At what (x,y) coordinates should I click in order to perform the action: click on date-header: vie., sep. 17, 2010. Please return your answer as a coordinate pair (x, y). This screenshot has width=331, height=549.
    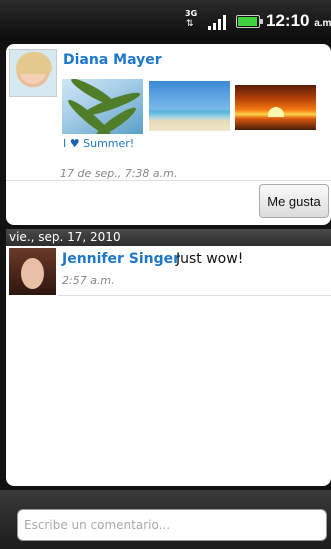
    Looking at the image, I should click on (168, 237).